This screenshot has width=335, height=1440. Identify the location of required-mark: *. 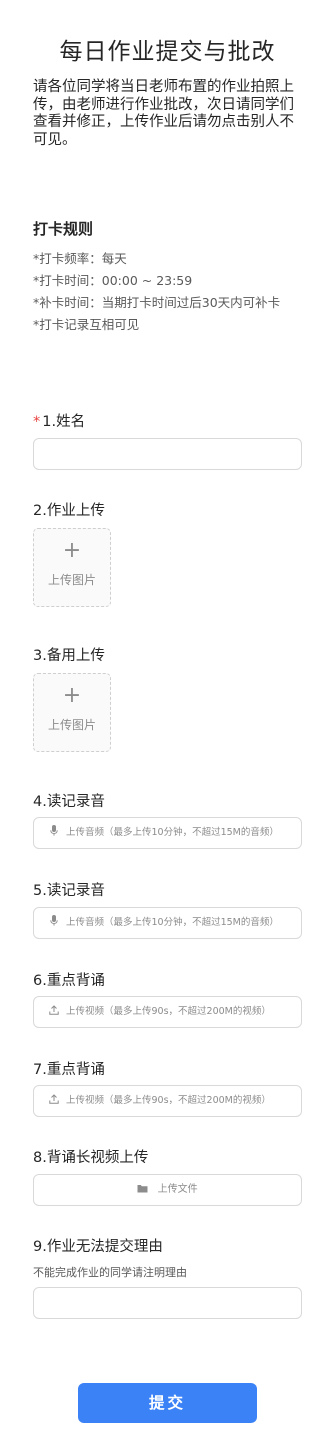
(37, 422).